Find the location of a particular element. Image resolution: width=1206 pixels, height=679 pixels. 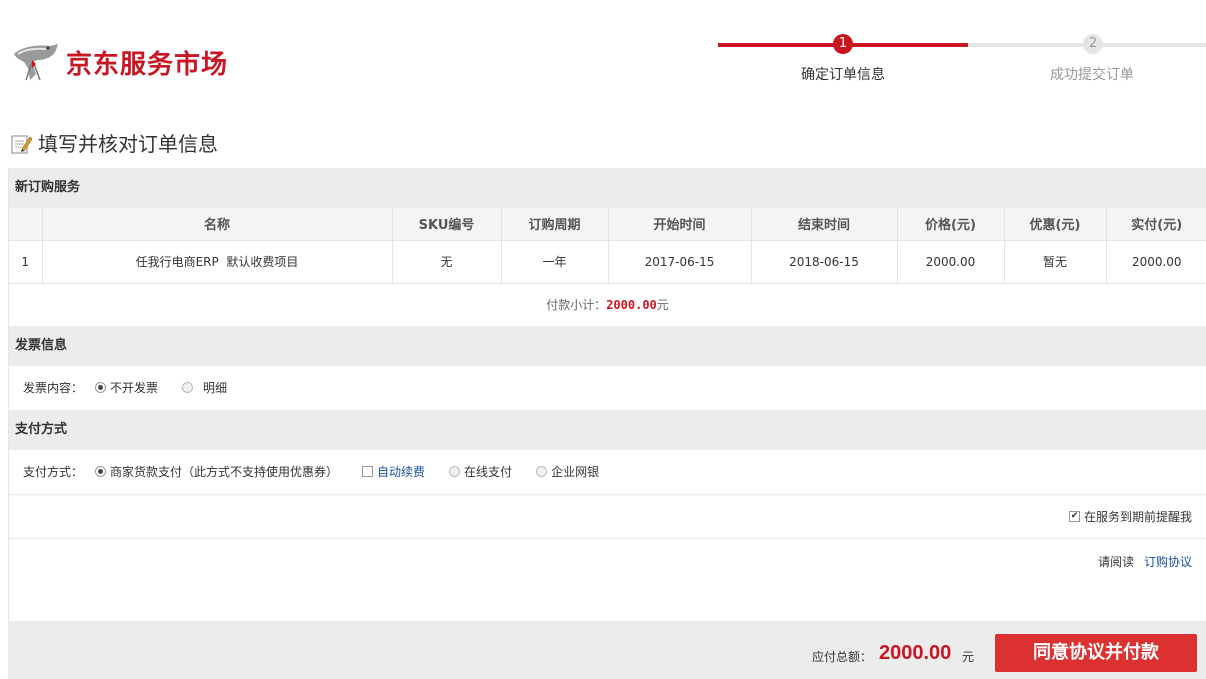

column-header-name: 名称 is located at coordinates (217, 224).